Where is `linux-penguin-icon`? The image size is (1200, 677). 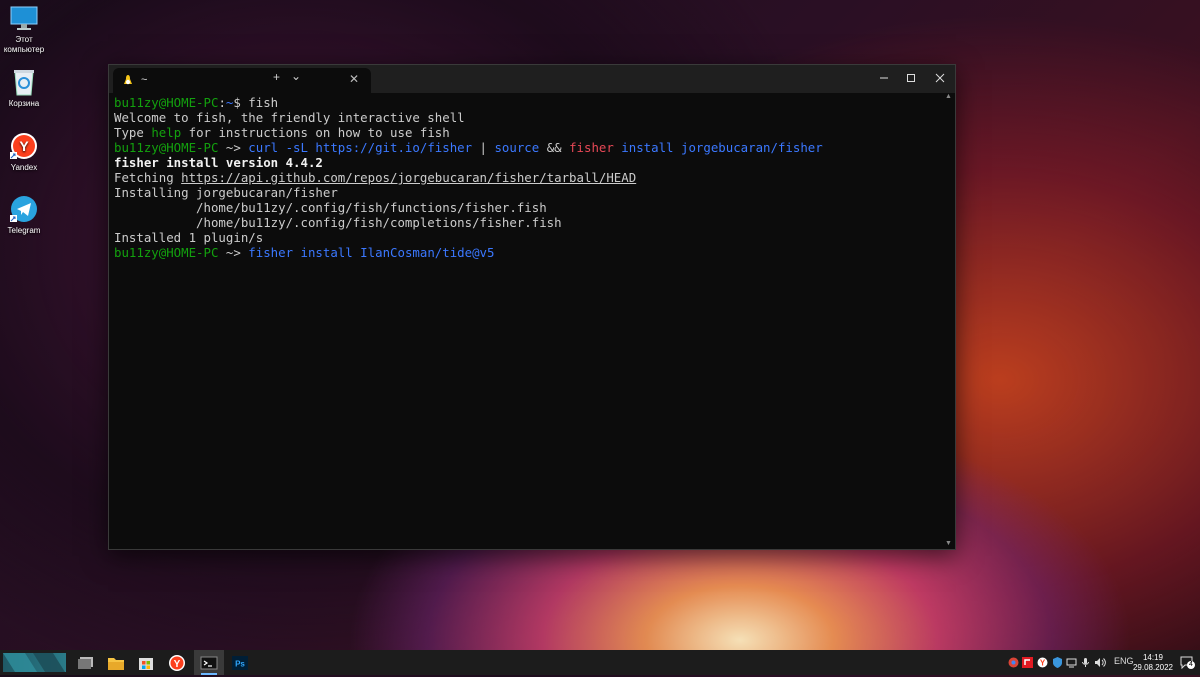
linux-penguin-icon is located at coordinates (128, 80).